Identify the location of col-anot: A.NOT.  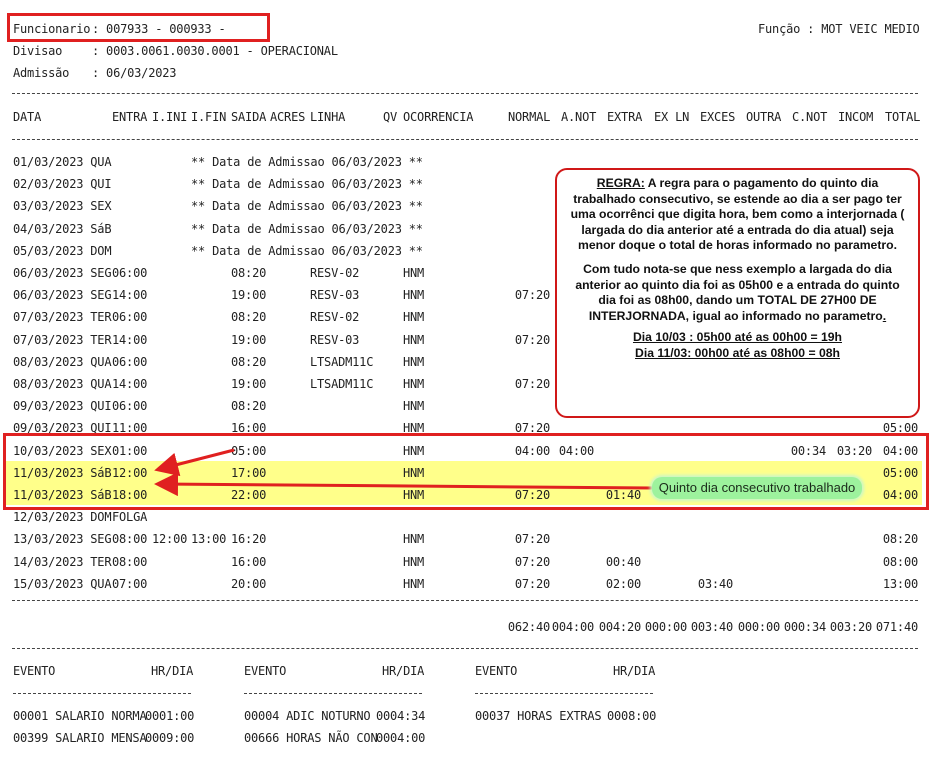
(579, 117).